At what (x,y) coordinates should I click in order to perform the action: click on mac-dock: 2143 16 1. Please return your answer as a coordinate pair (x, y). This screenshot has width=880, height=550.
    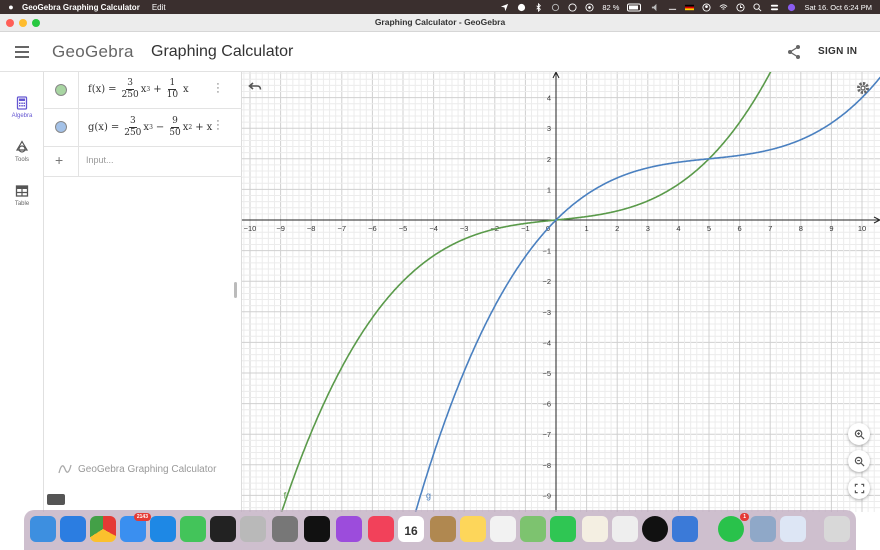
    Looking at the image, I should click on (440, 530).